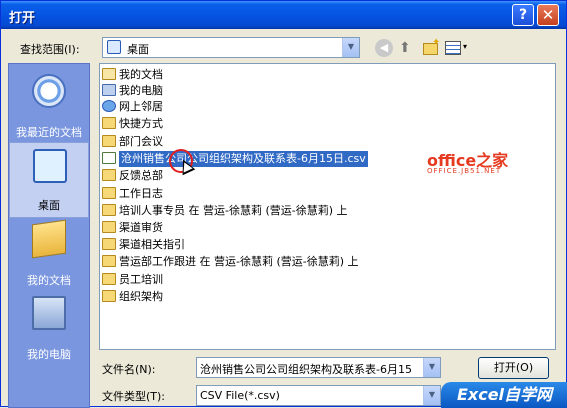  I want to click on place-label: 桌面, so click(49, 205).